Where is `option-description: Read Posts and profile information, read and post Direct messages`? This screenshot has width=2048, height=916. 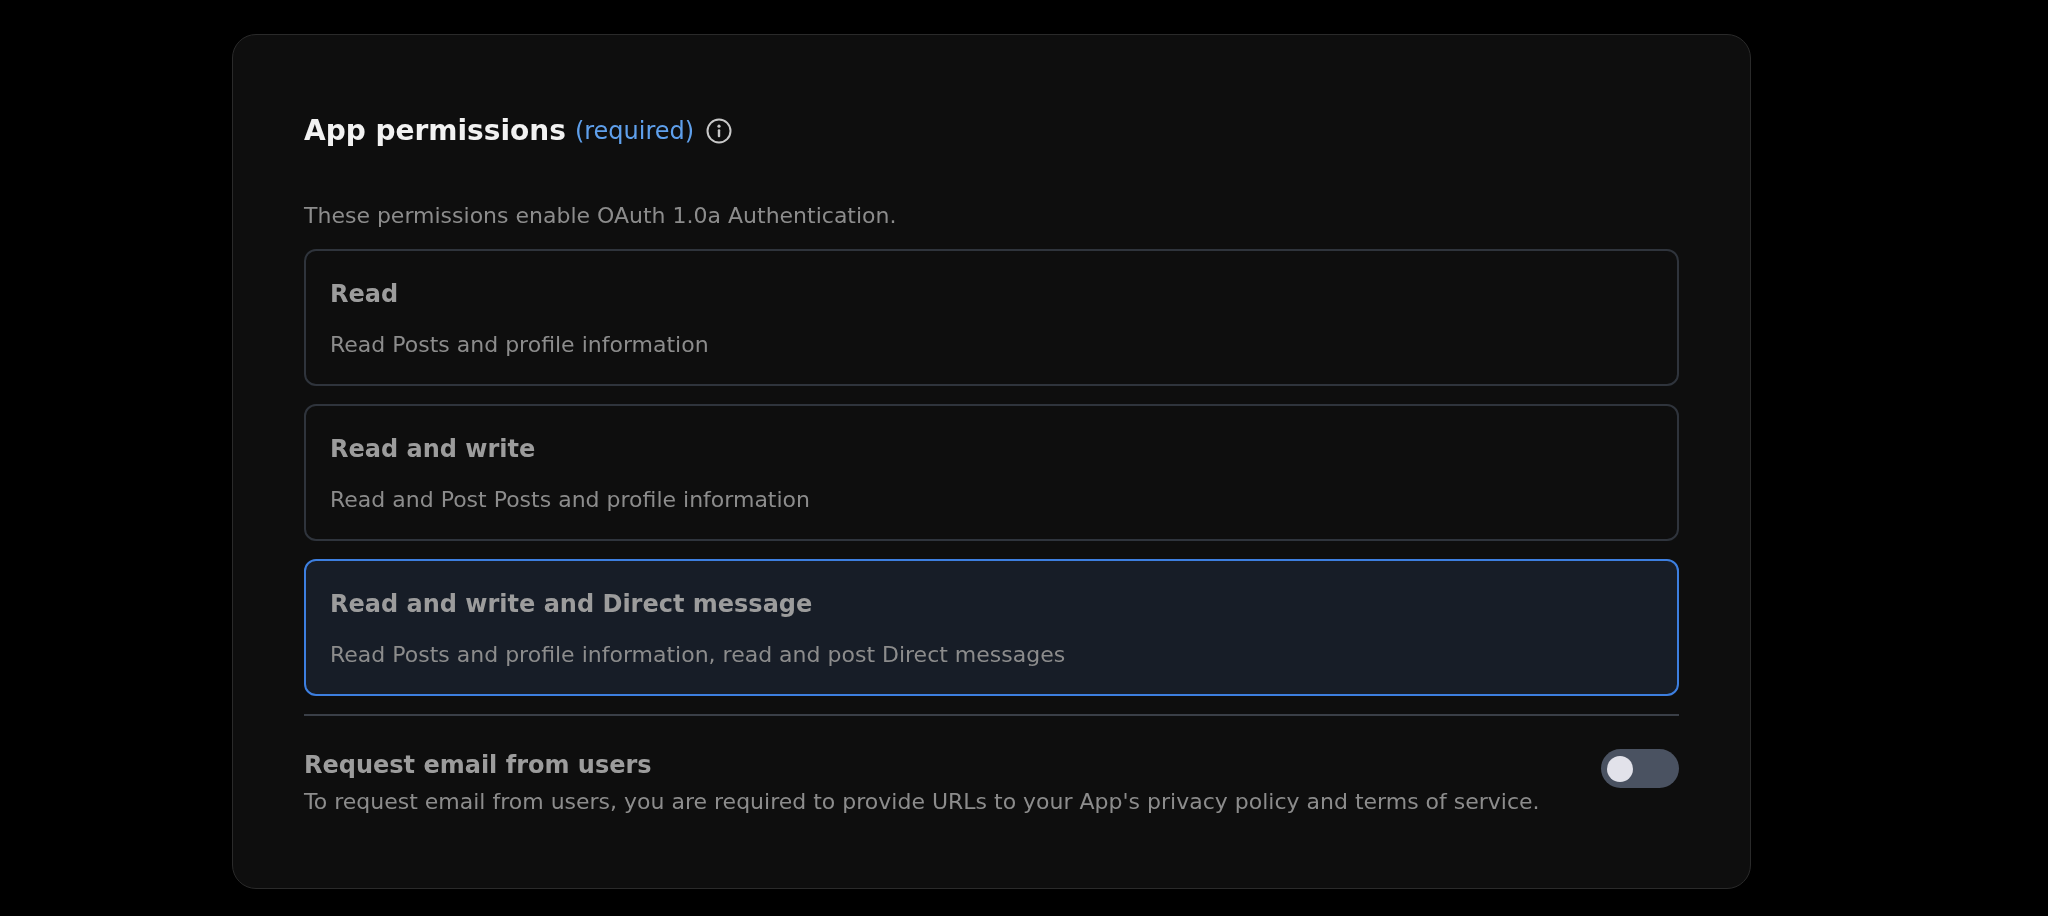
option-description: Read Posts and profile information, read and post Direct messages is located at coordinates (698, 655).